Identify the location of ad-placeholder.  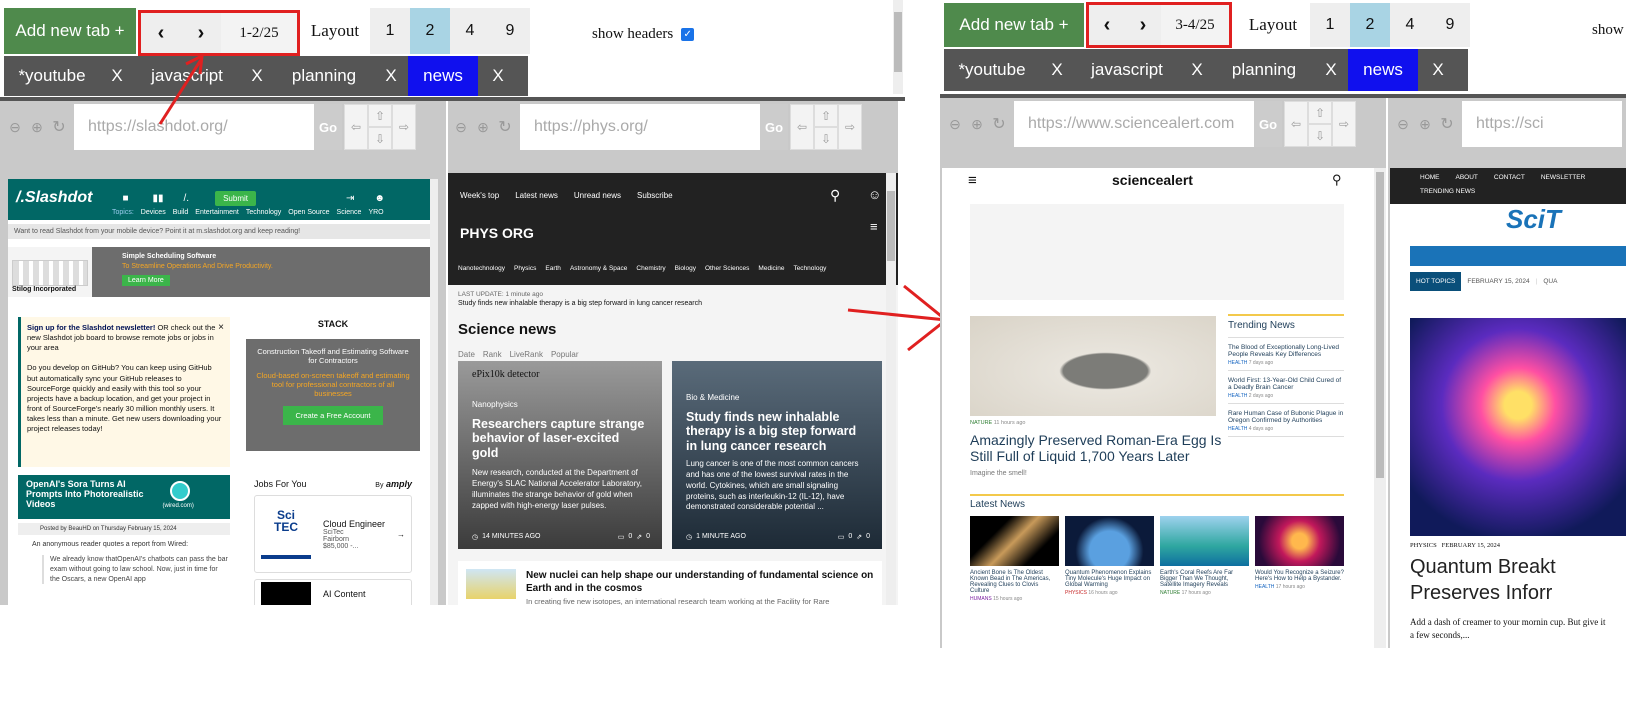
(1157, 252).